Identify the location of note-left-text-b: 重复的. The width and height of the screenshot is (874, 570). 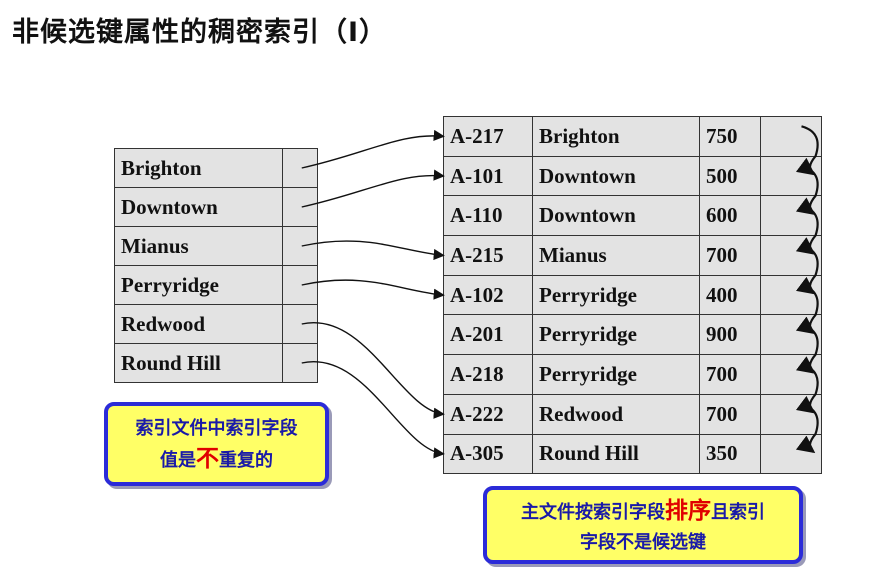
(246, 460).